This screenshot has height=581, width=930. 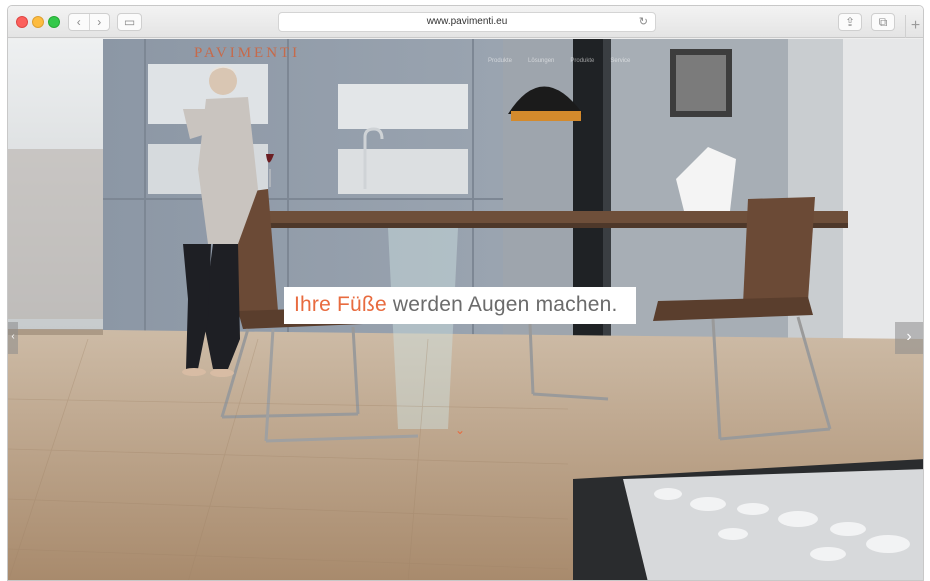 I want to click on url-text: www.pavimenti.eu, so click(x=467, y=21).